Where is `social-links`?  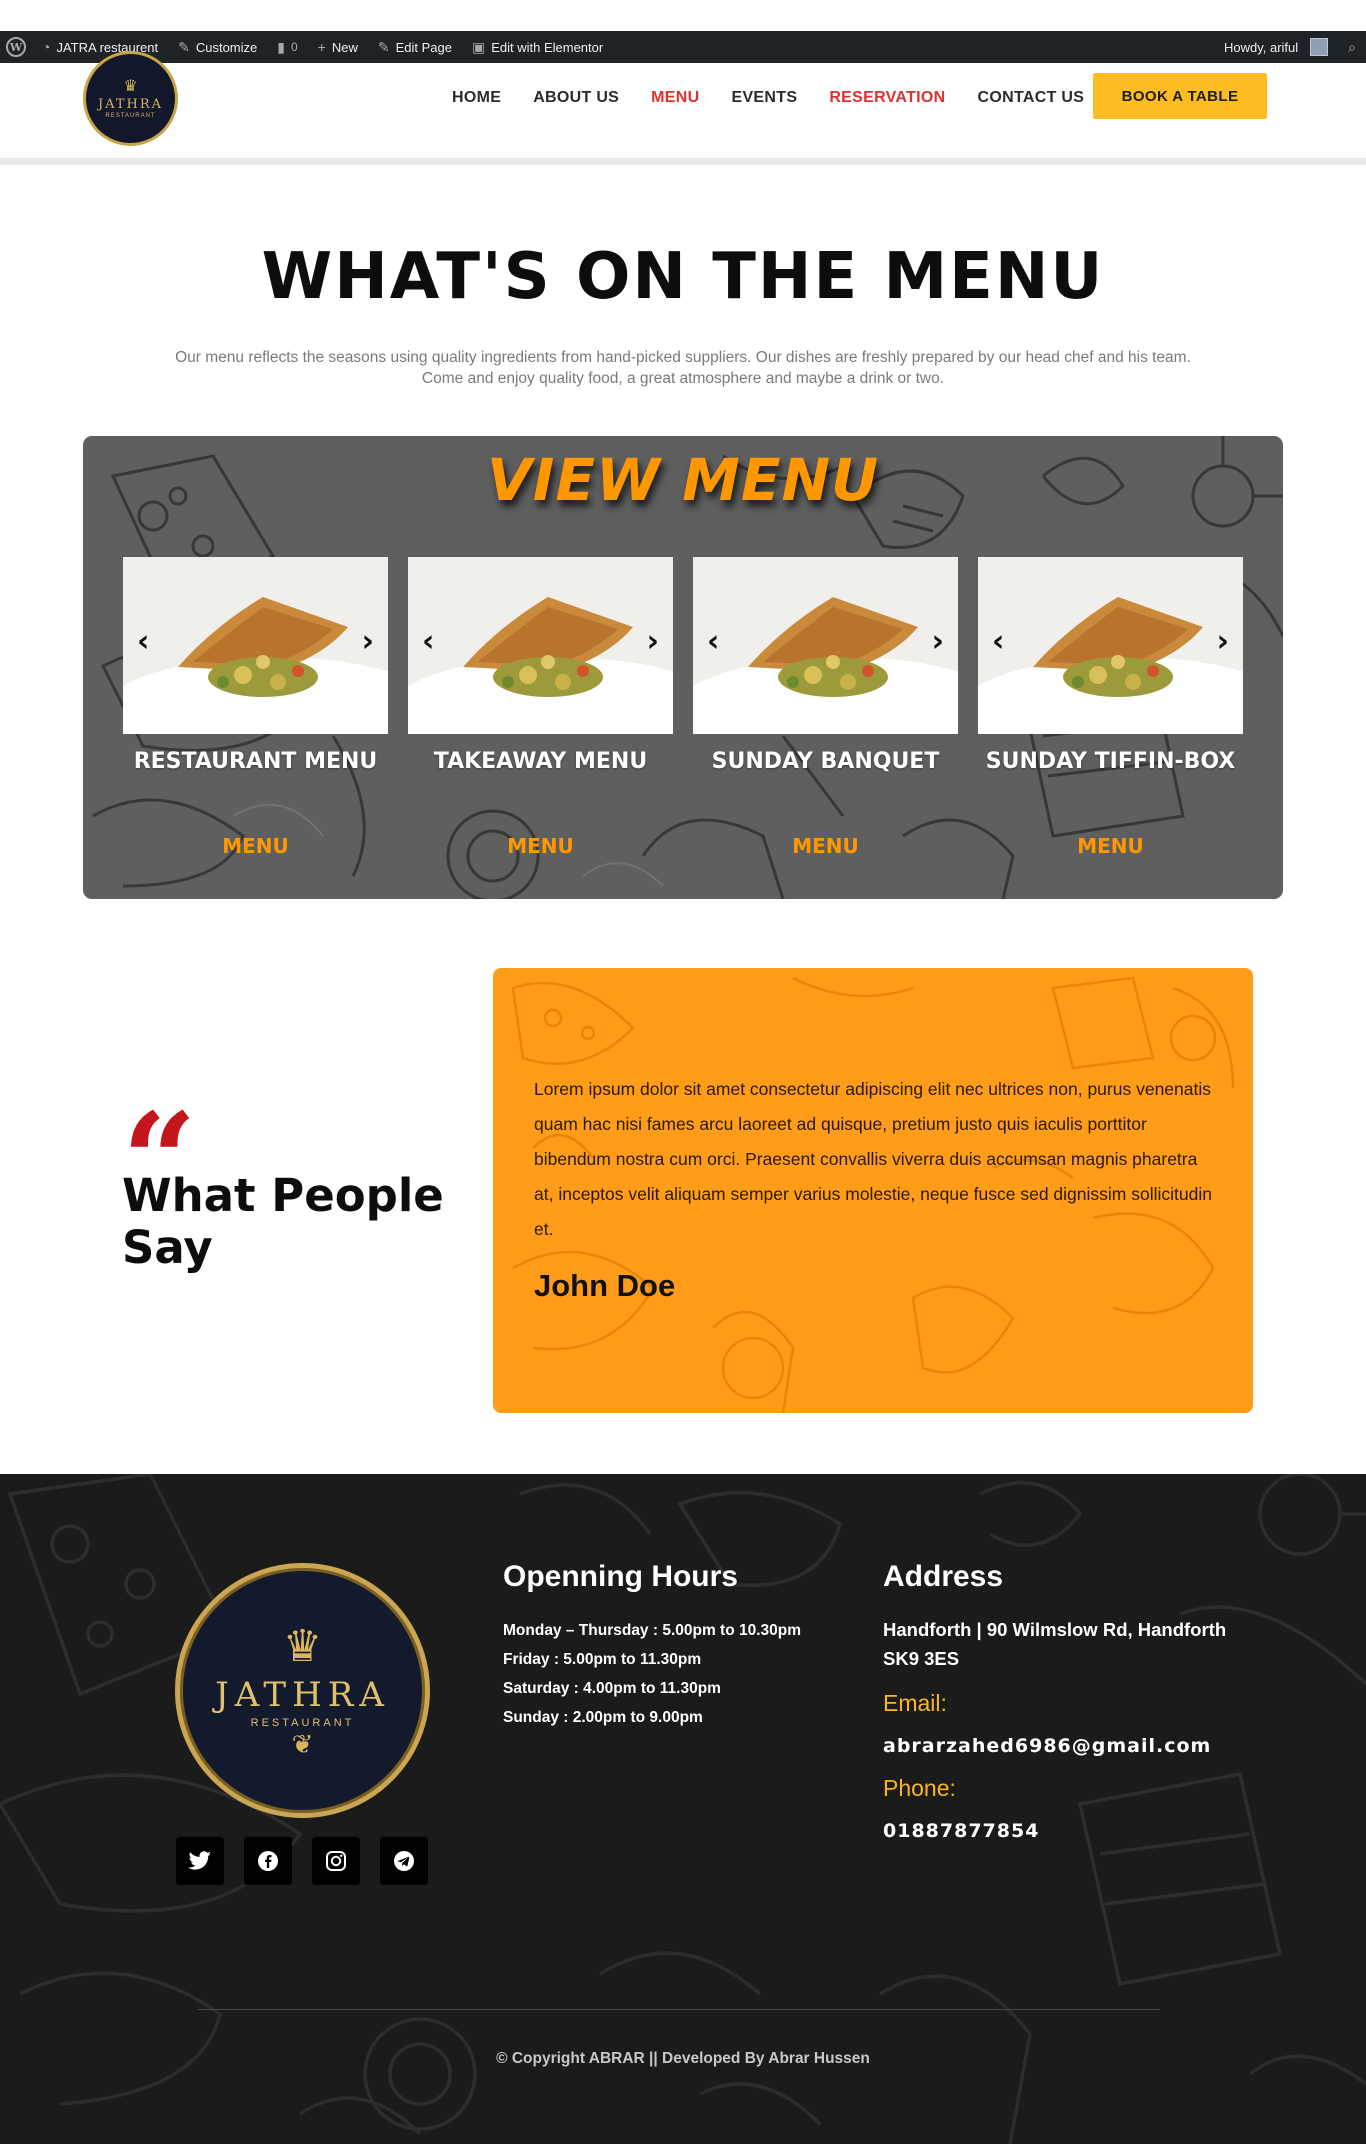
social-links is located at coordinates (302, 1861).